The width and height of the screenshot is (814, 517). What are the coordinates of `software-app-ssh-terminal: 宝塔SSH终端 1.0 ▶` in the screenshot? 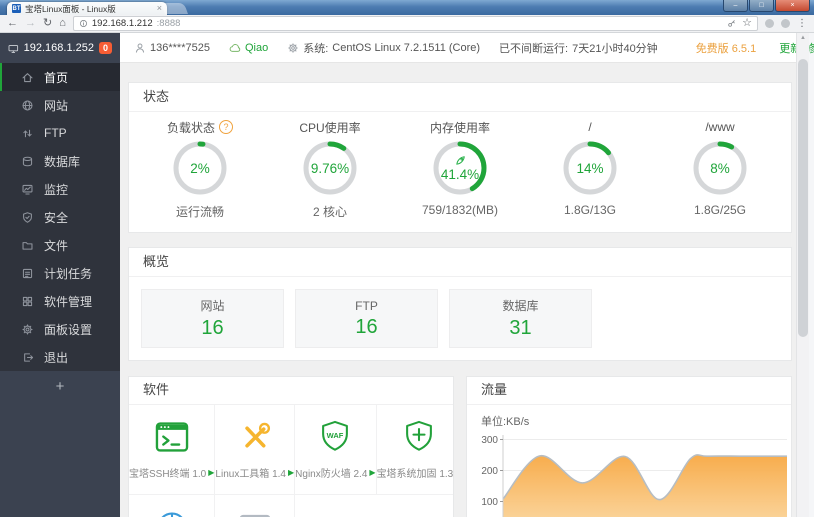 It's located at (172, 450).